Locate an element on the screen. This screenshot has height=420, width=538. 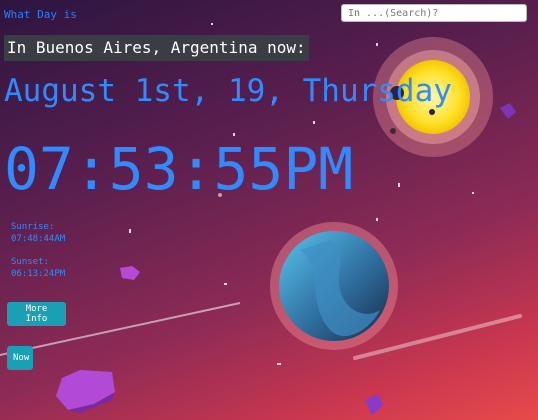
sunrise-block: Sunrise: 07:48:44AM is located at coordinates (38, 233).